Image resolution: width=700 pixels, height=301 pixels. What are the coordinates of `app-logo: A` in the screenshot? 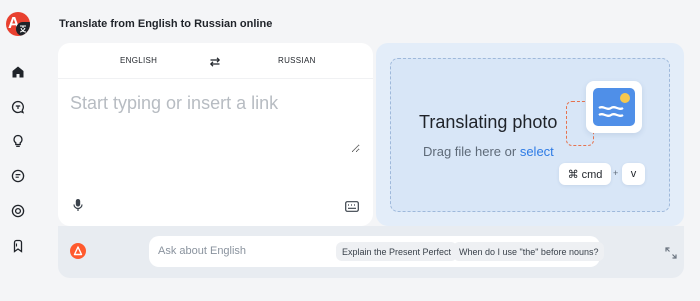 It's located at (18, 24).